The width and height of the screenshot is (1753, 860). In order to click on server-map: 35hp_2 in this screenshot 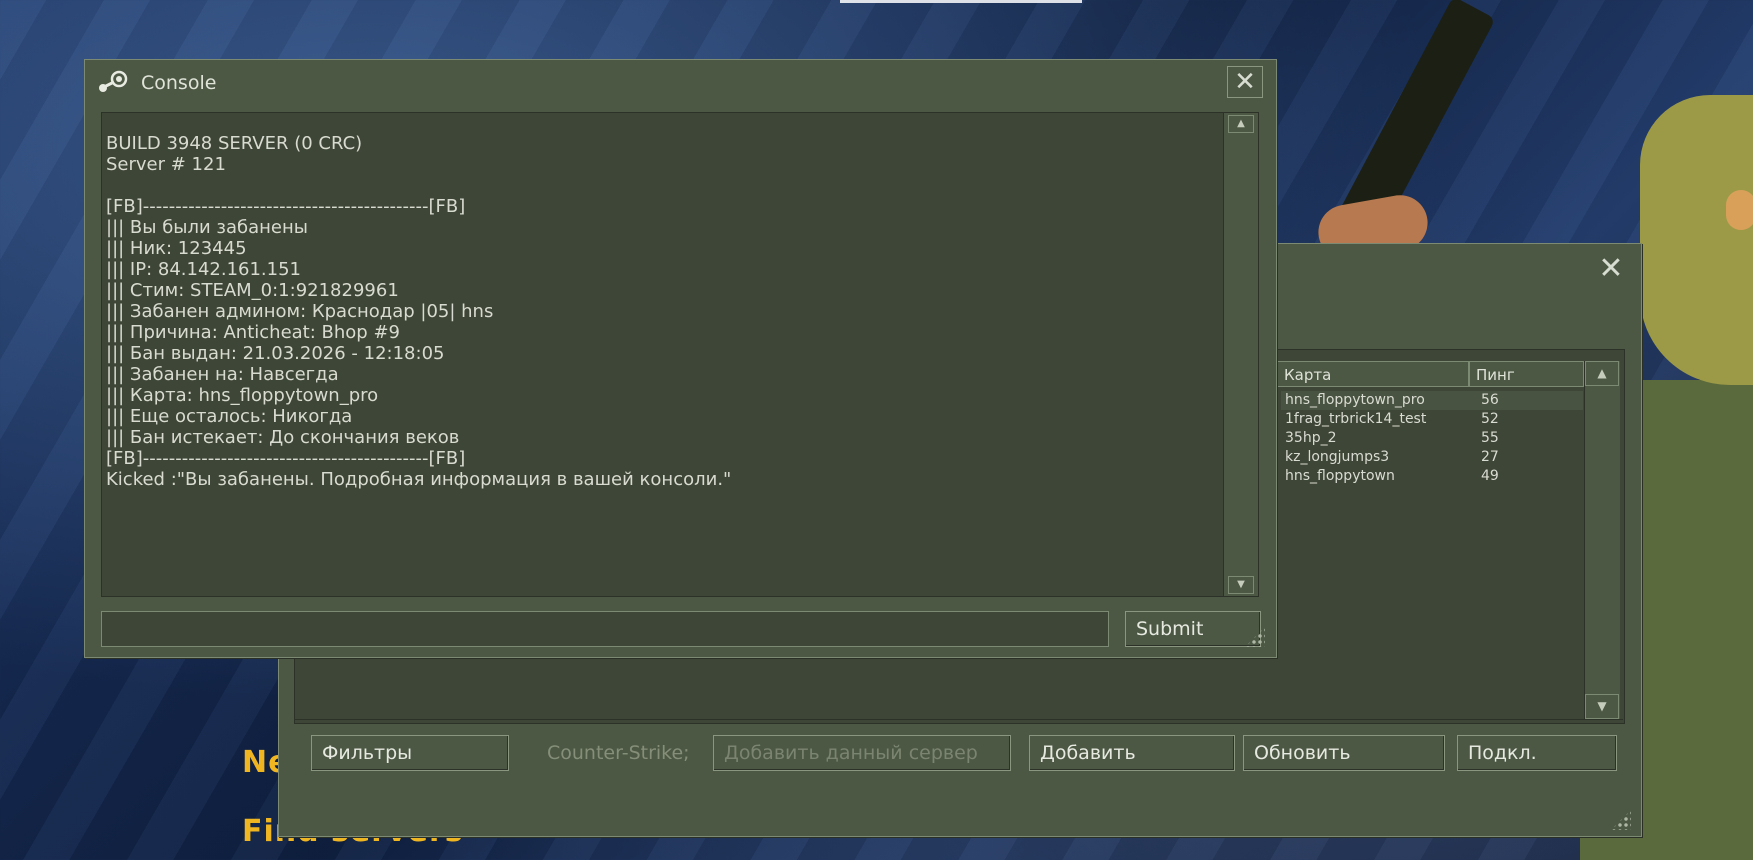, I will do `click(1311, 438)`.